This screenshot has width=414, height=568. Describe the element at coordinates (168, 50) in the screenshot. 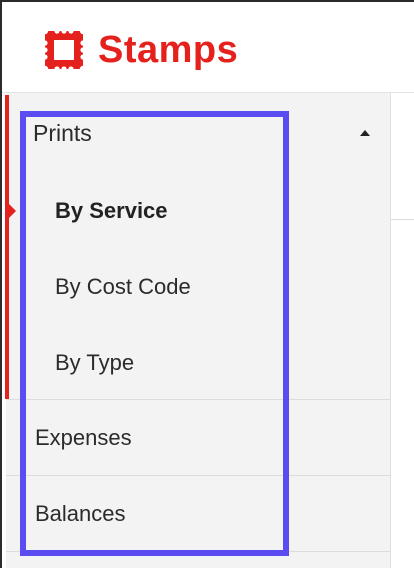

I see `brand-name: Stamps` at that location.